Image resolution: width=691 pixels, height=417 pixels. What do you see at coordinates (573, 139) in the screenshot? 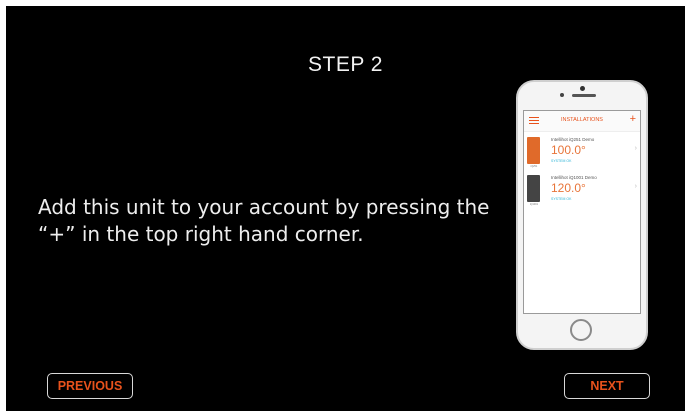
I see `installation-name: Intellihot iQ251 Demo` at bounding box center [573, 139].